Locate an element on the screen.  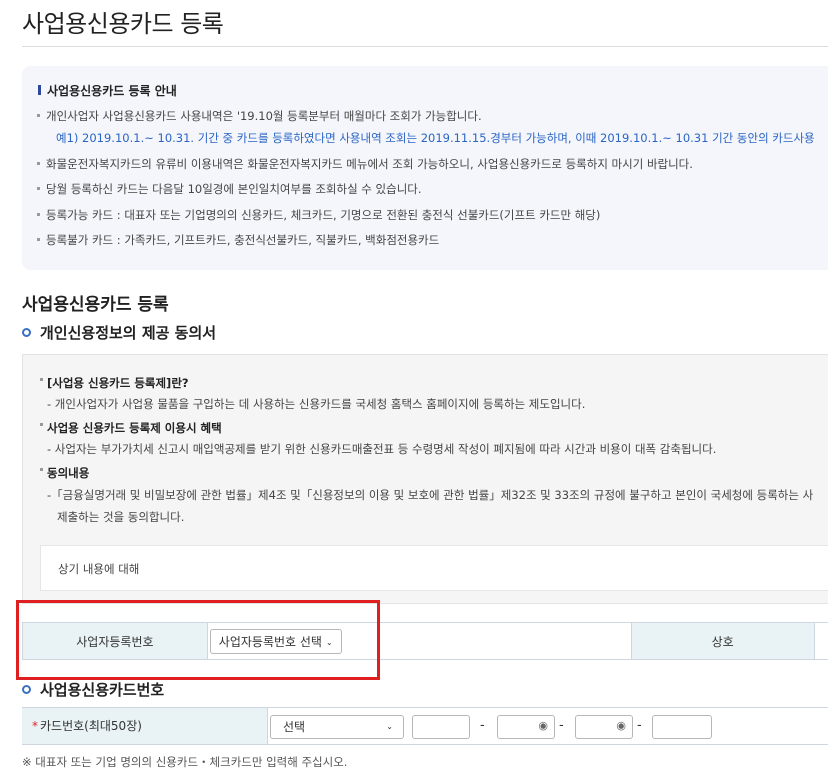
company-name-label: 상호 is located at coordinates (722, 641).